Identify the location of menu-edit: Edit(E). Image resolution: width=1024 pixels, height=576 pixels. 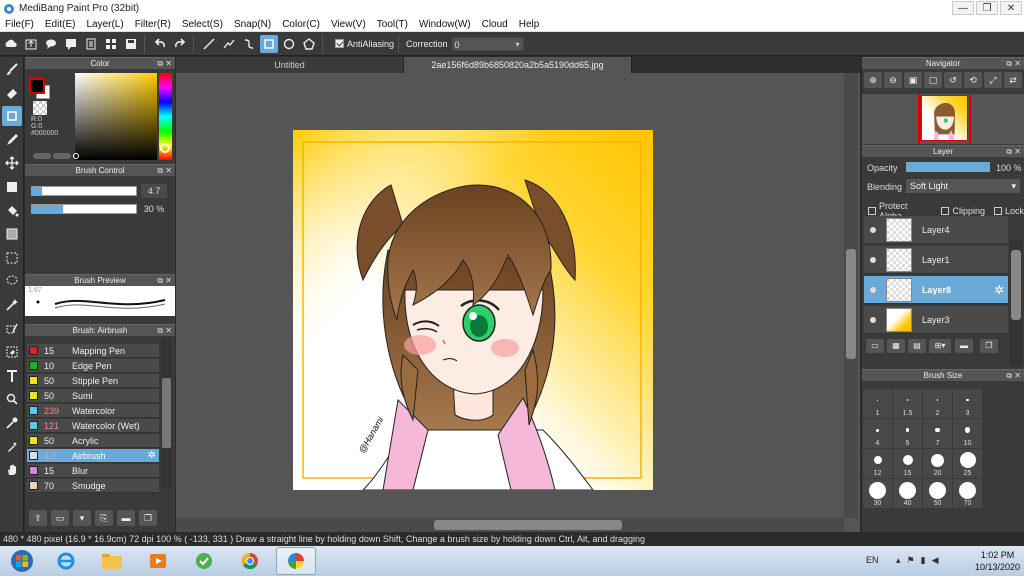
(60, 24).